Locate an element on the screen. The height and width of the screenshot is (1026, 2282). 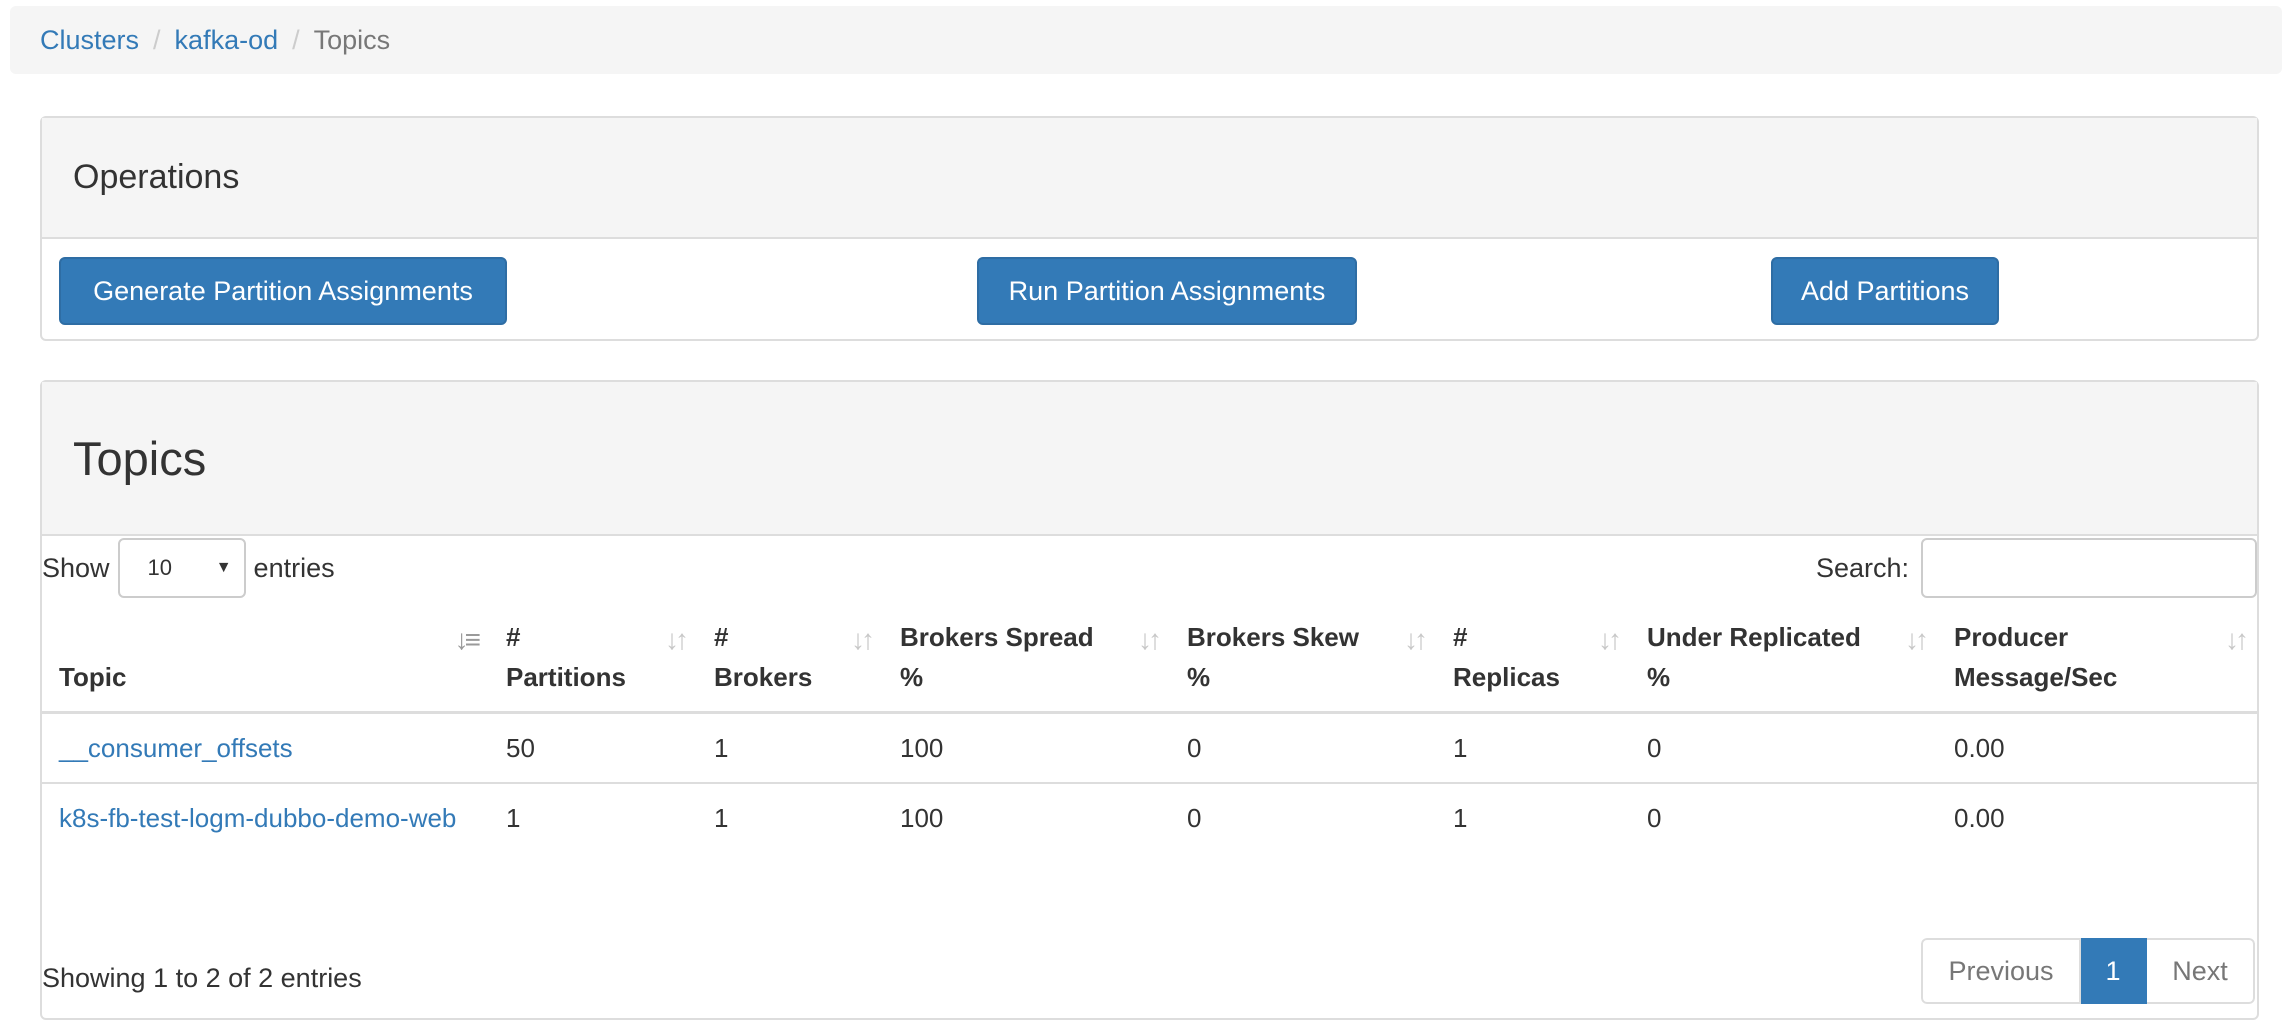
column-header-brokers-spread: Brokers Spread % ↓↑ is located at coordinates (1026, 662).